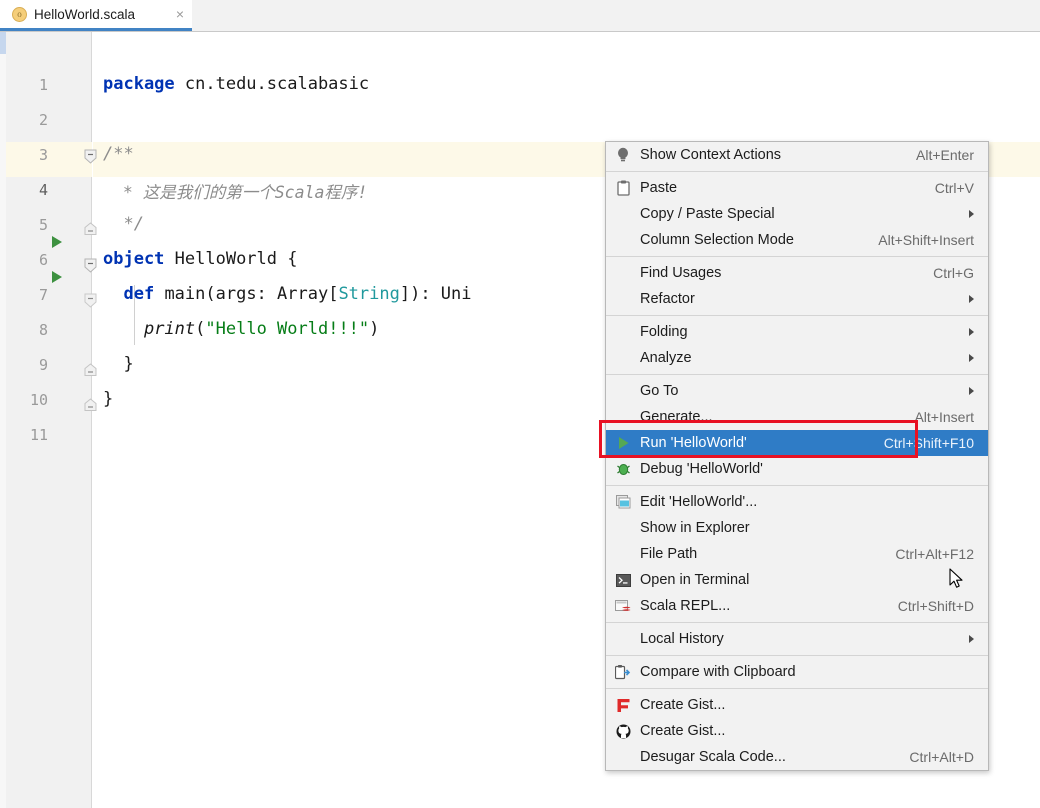 The width and height of the screenshot is (1040, 808). Describe the element at coordinates (43, 155) in the screenshot. I see `line-number: 3` at that location.